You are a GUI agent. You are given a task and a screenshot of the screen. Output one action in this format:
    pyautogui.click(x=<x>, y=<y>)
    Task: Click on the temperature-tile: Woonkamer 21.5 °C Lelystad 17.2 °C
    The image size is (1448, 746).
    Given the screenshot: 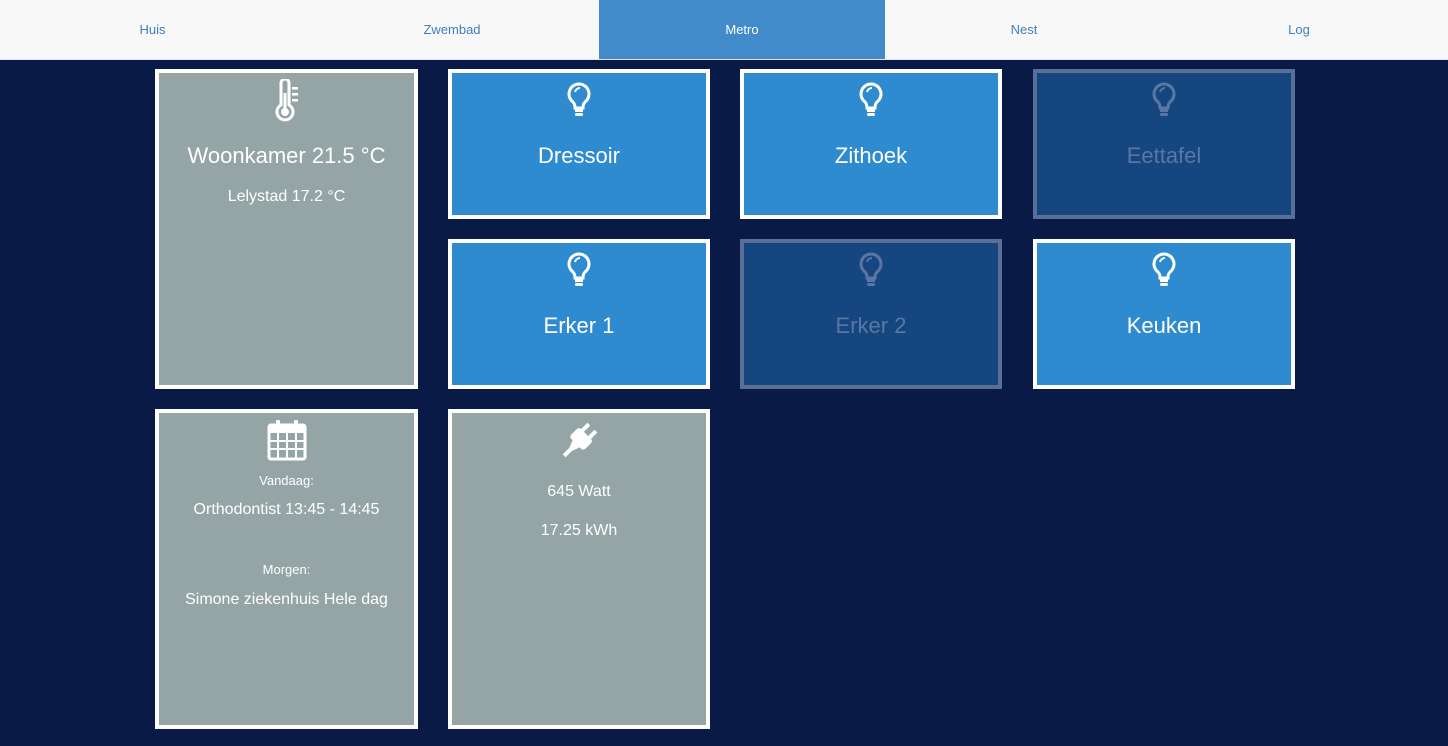 What is the action you would take?
    pyautogui.click(x=286, y=229)
    